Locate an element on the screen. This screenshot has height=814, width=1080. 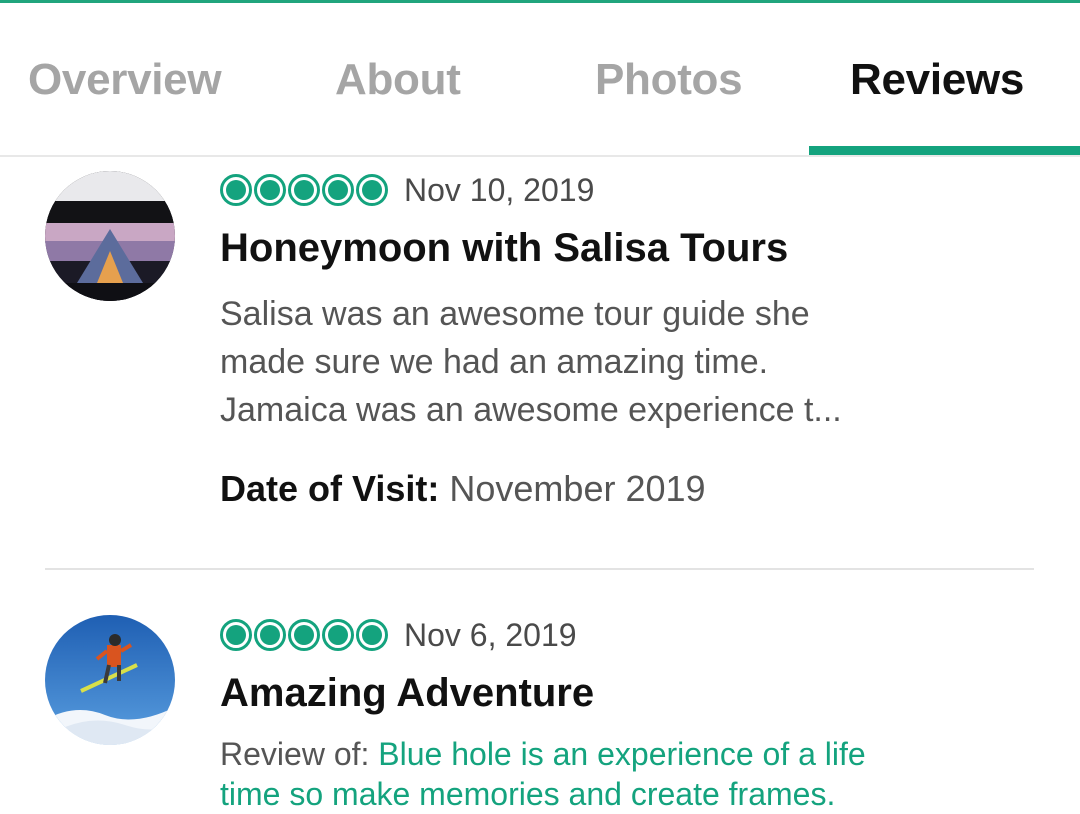
review-body-line: Salisa was an awesome tour guide she is located at coordinates (515, 314).